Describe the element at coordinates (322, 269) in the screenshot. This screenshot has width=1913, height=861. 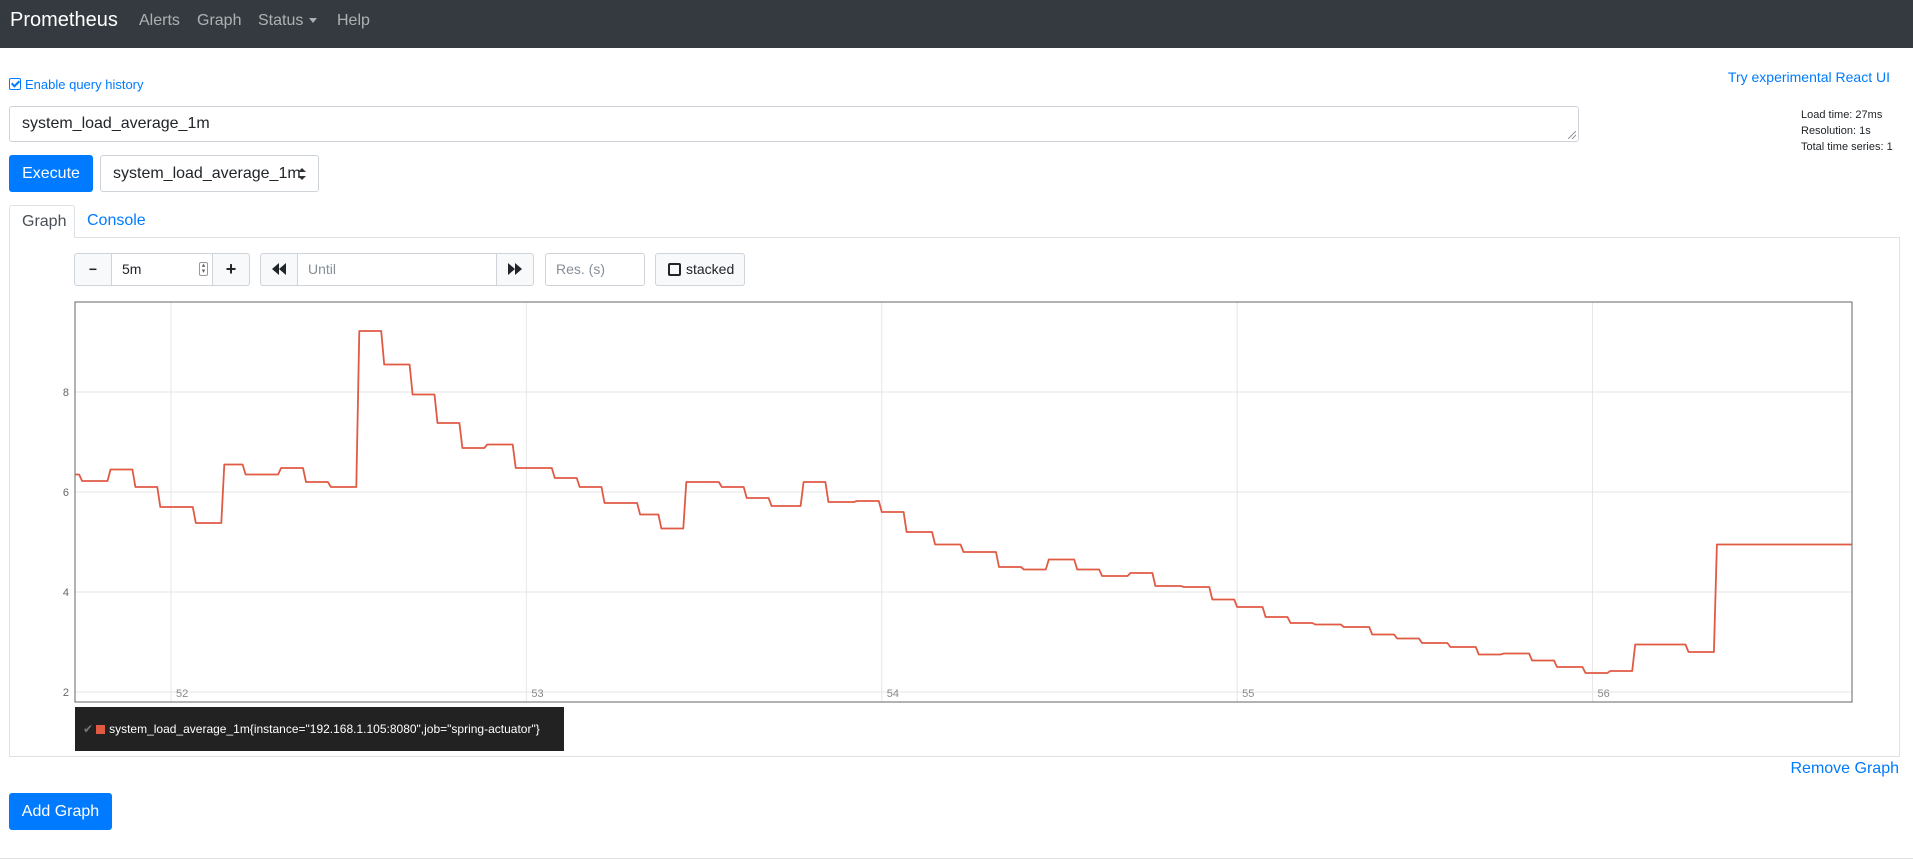
I see `until-placeholder: Until` at that location.